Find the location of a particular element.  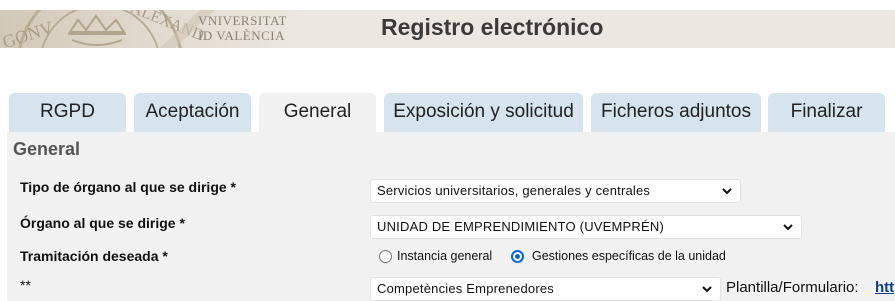

tab-rgpd: RGPD is located at coordinates (67, 113).